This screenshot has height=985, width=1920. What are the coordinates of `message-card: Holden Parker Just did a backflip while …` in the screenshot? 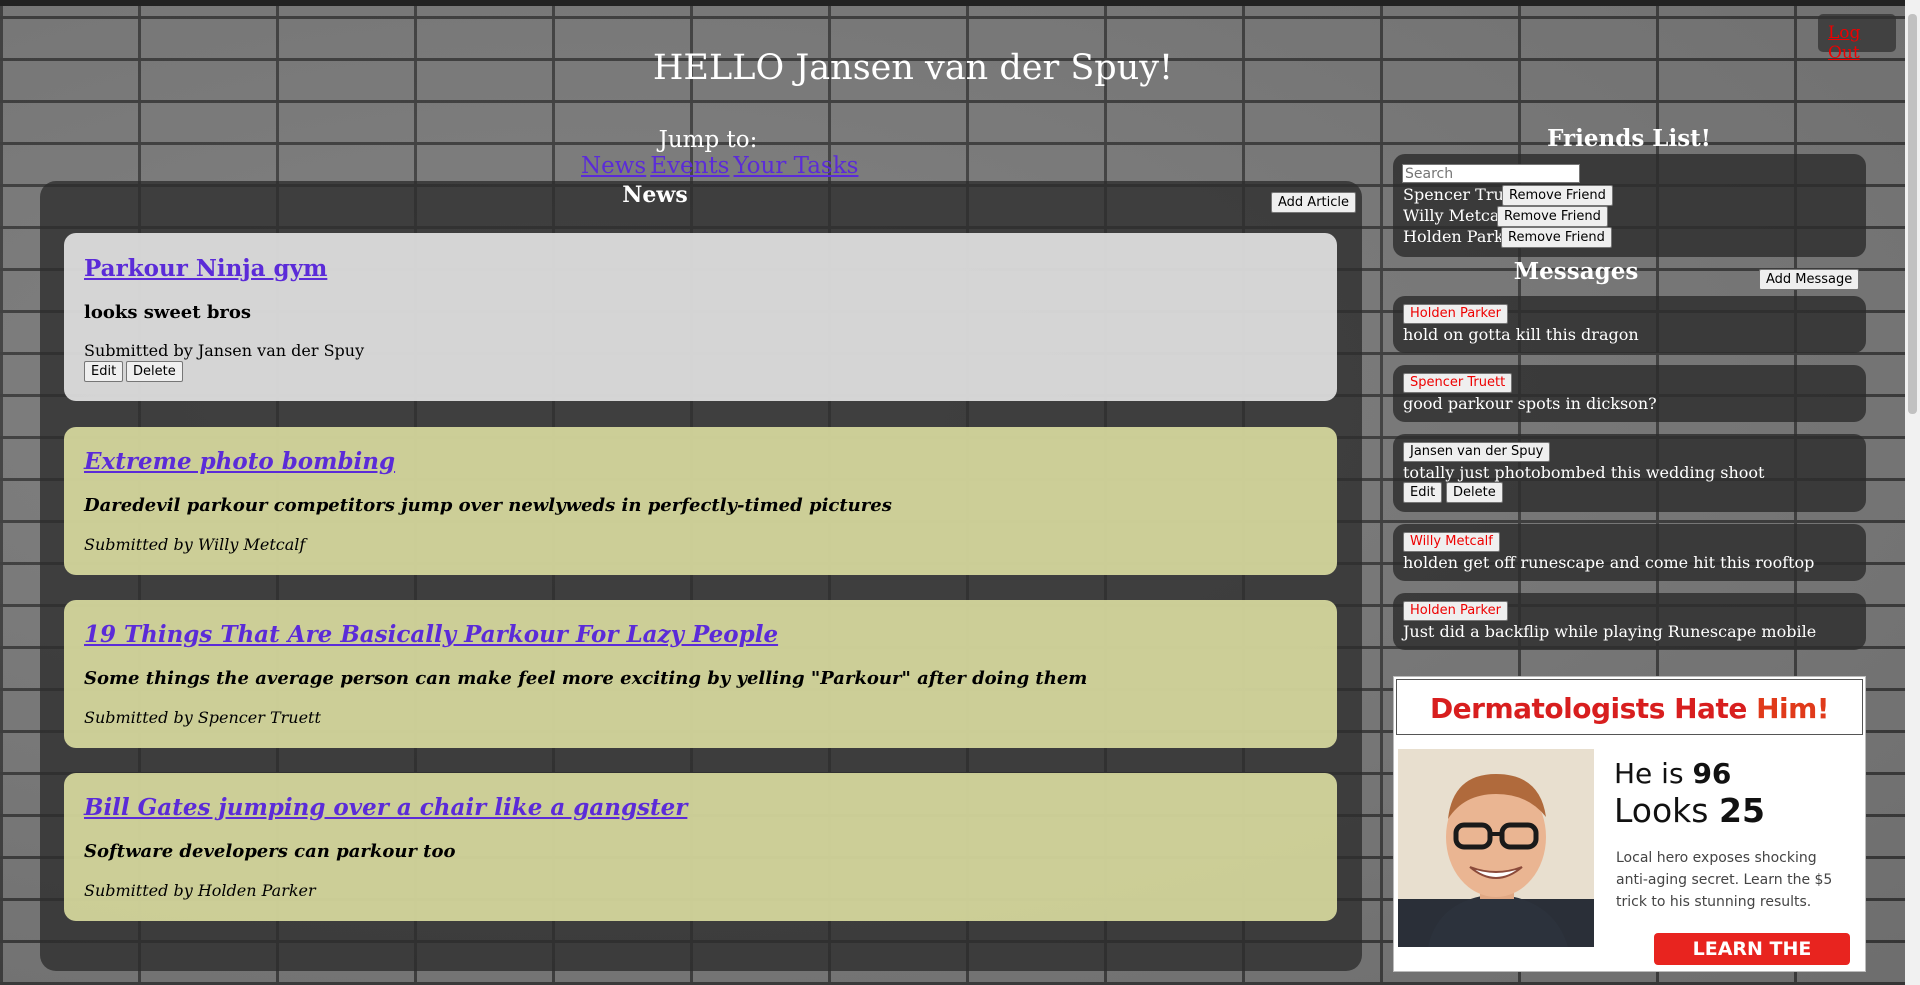 It's located at (1629, 621).